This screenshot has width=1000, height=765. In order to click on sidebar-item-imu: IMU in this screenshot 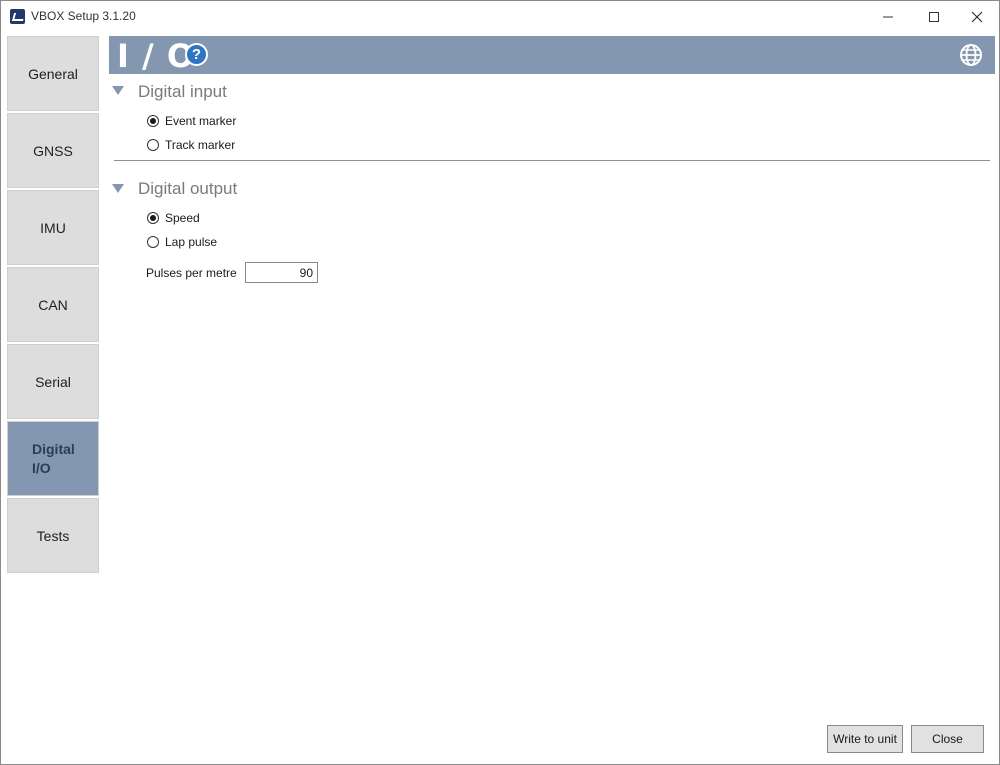, I will do `click(53, 227)`.